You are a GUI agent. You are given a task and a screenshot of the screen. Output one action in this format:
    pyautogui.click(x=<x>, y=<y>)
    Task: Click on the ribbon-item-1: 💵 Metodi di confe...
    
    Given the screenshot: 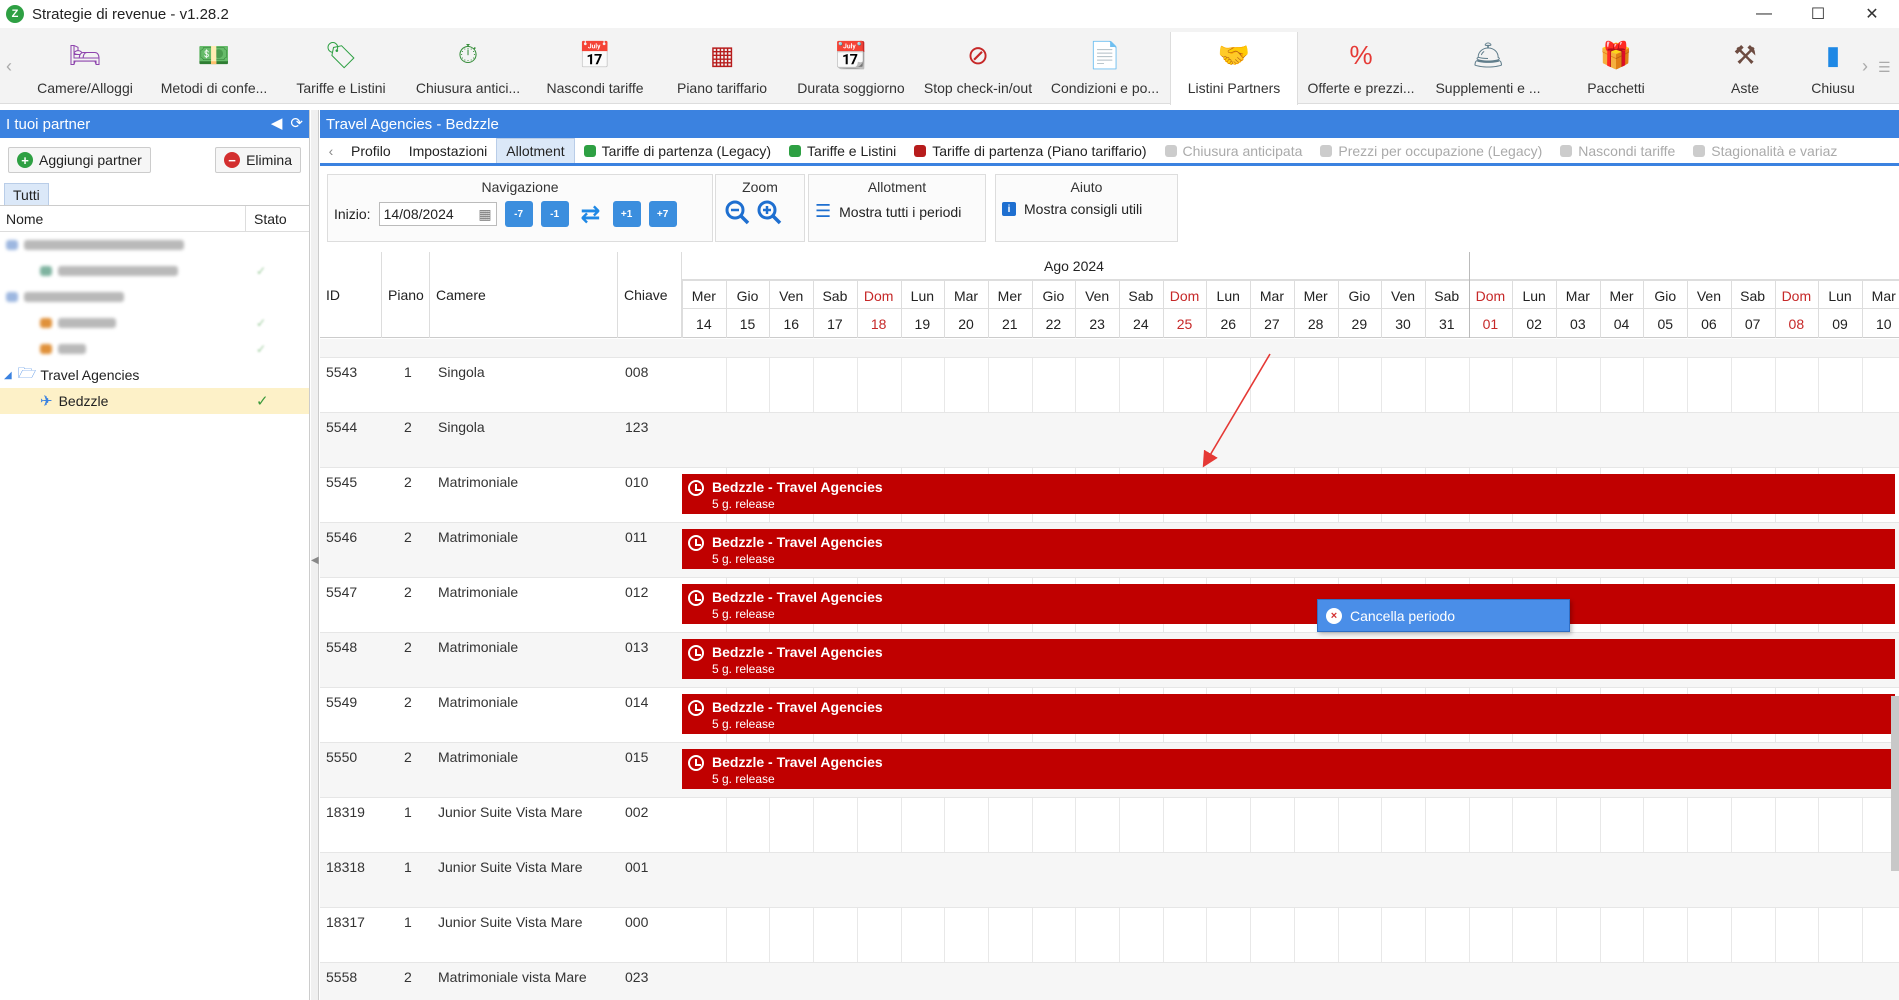 What is the action you would take?
    pyautogui.click(x=214, y=67)
    